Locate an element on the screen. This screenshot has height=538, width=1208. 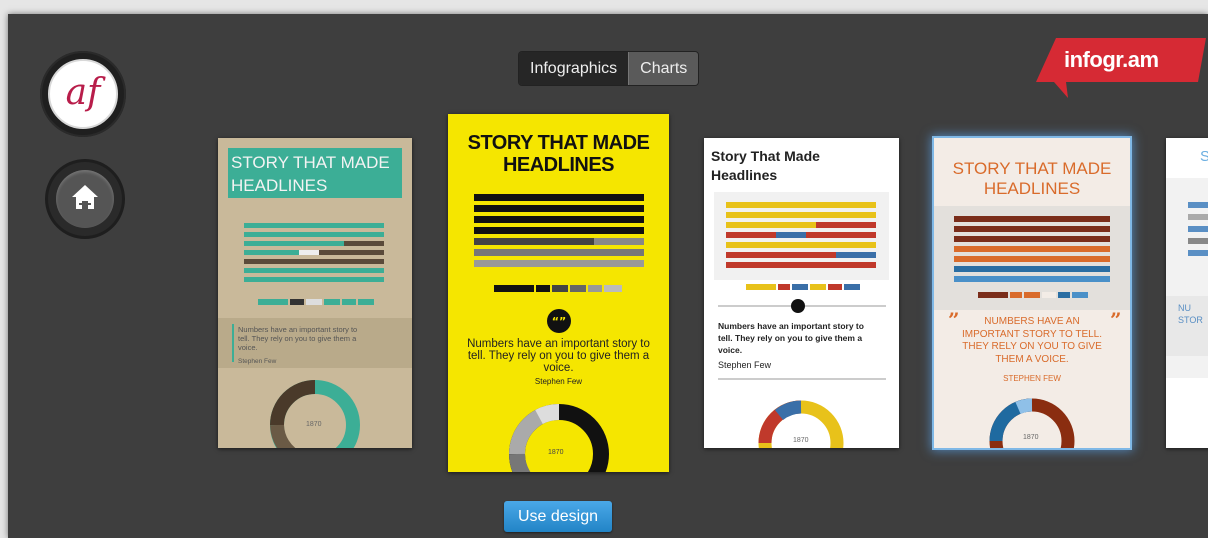
card-4-author: STEPHEN FEW is located at coordinates (1032, 378).